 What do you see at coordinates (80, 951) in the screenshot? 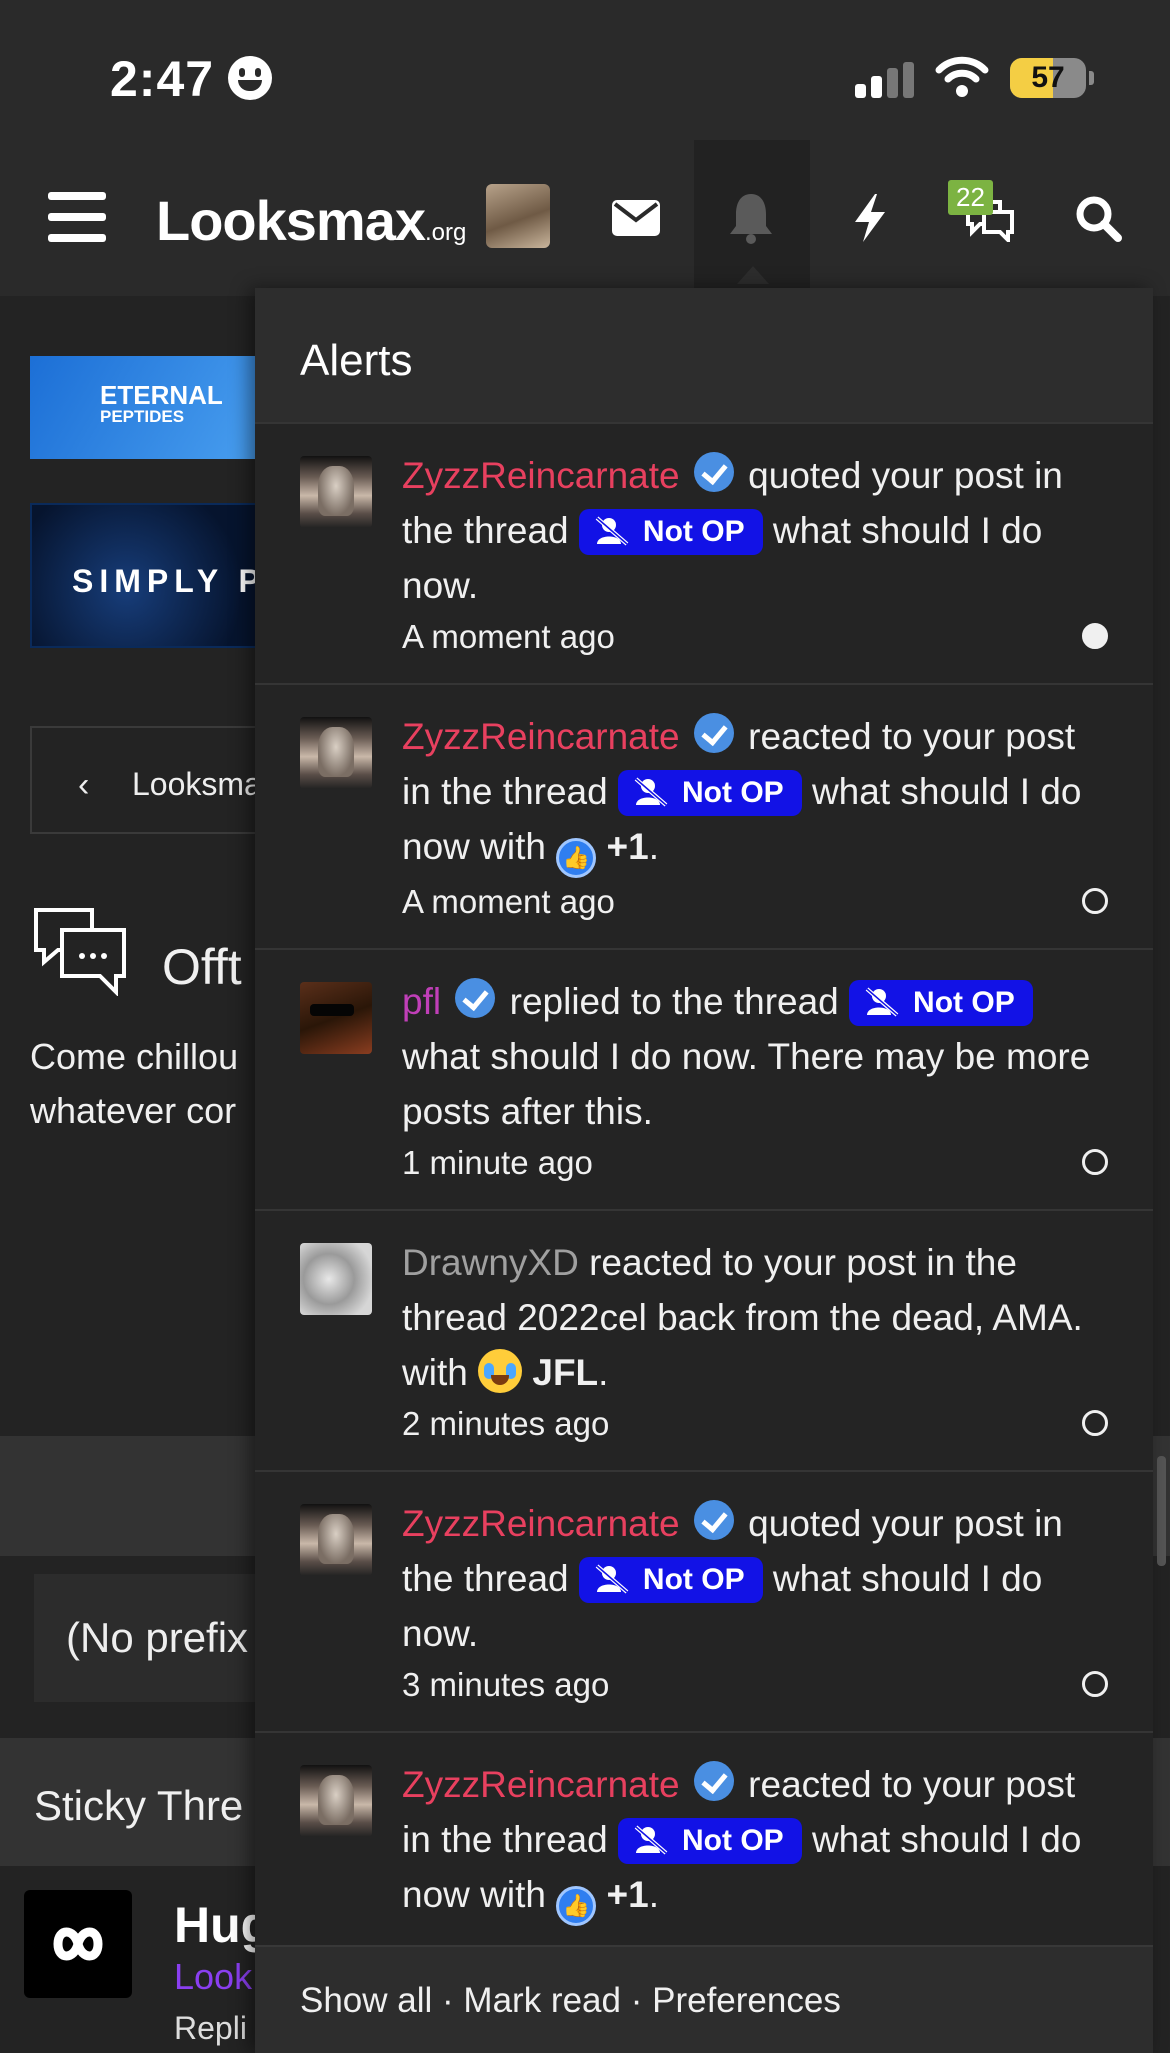
I see `forum-chat-icon` at bounding box center [80, 951].